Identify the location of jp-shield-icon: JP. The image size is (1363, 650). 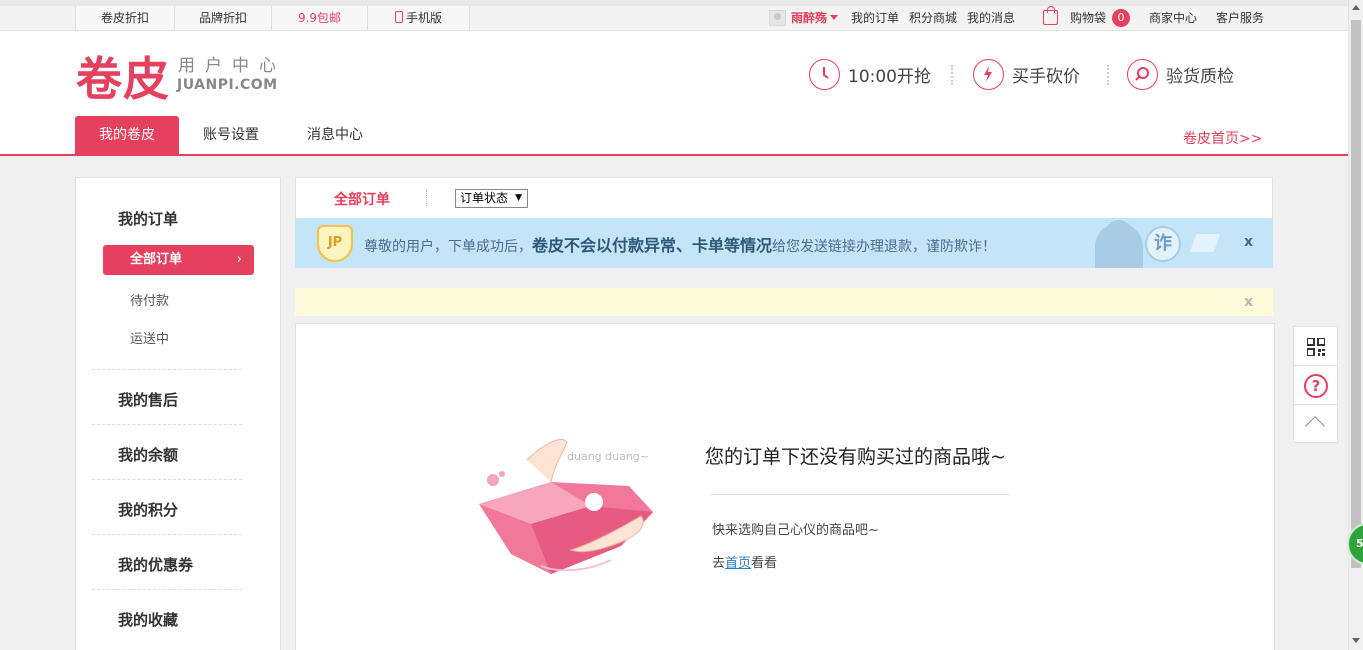
(335, 243).